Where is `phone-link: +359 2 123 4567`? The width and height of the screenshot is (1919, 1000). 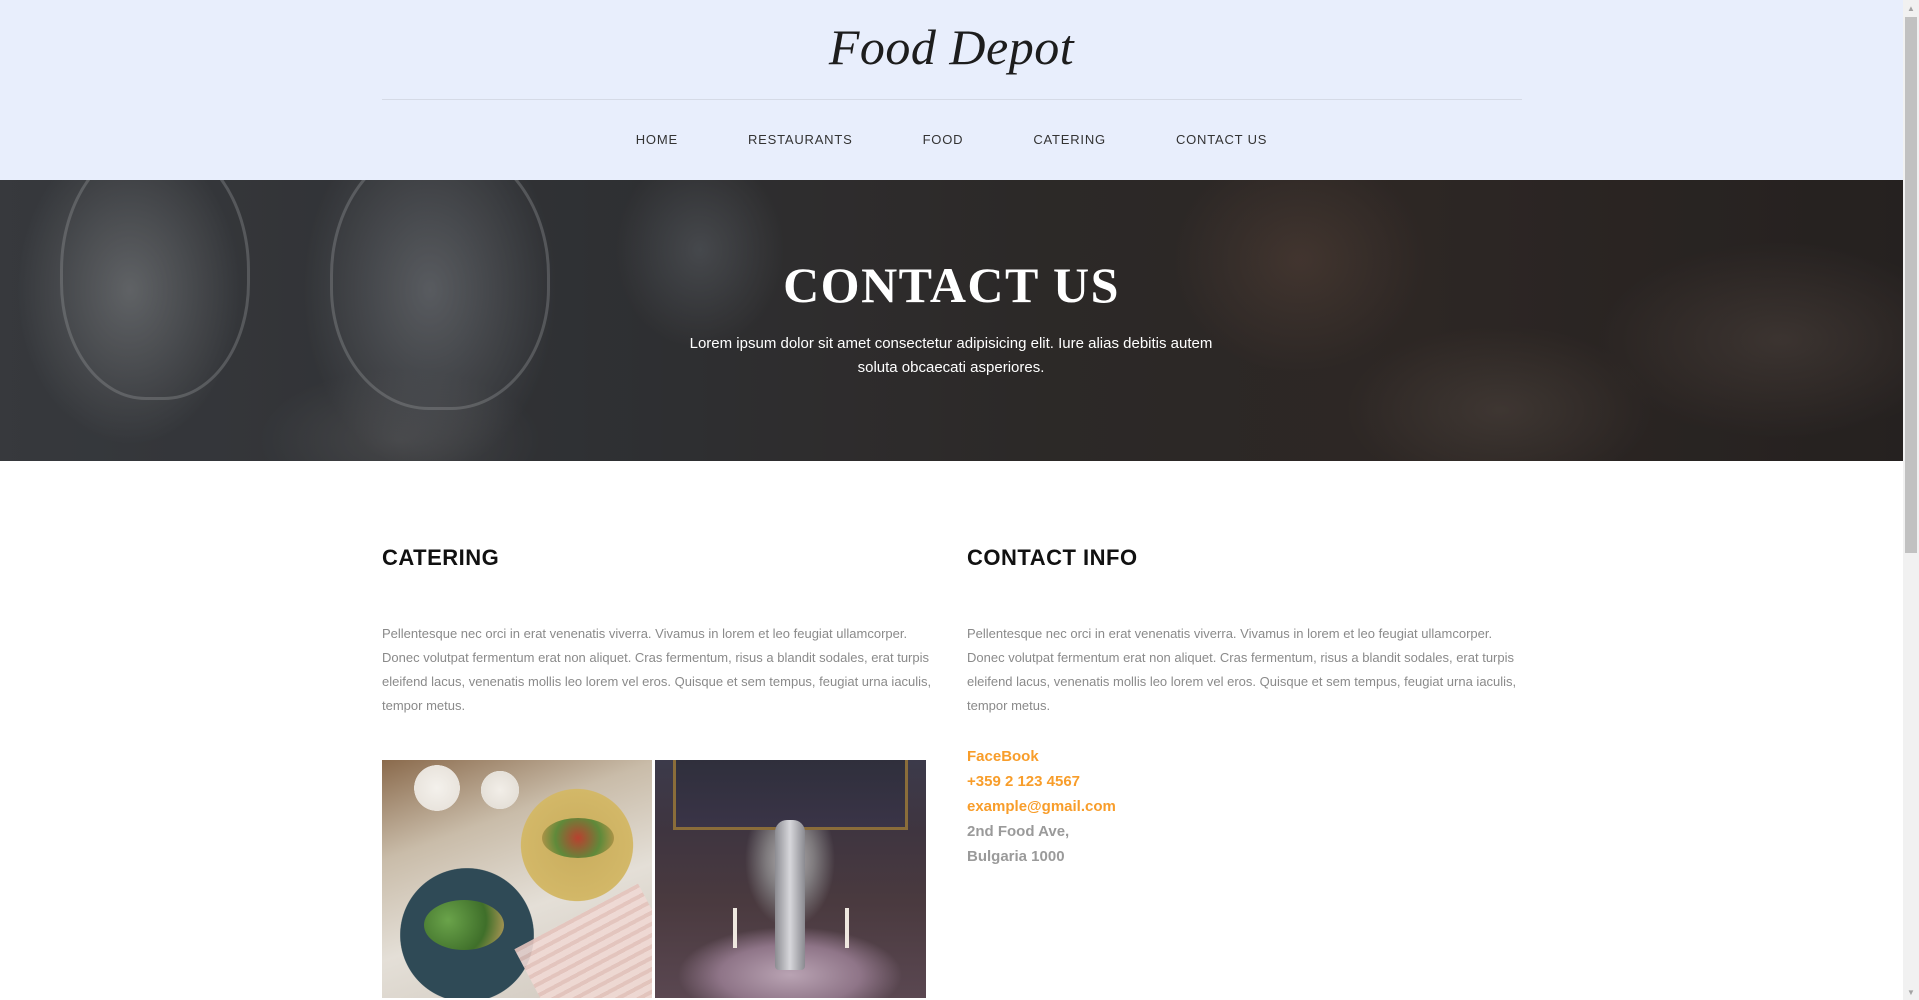
phone-link: +359 2 123 4567 is located at coordinates (1245, 781).